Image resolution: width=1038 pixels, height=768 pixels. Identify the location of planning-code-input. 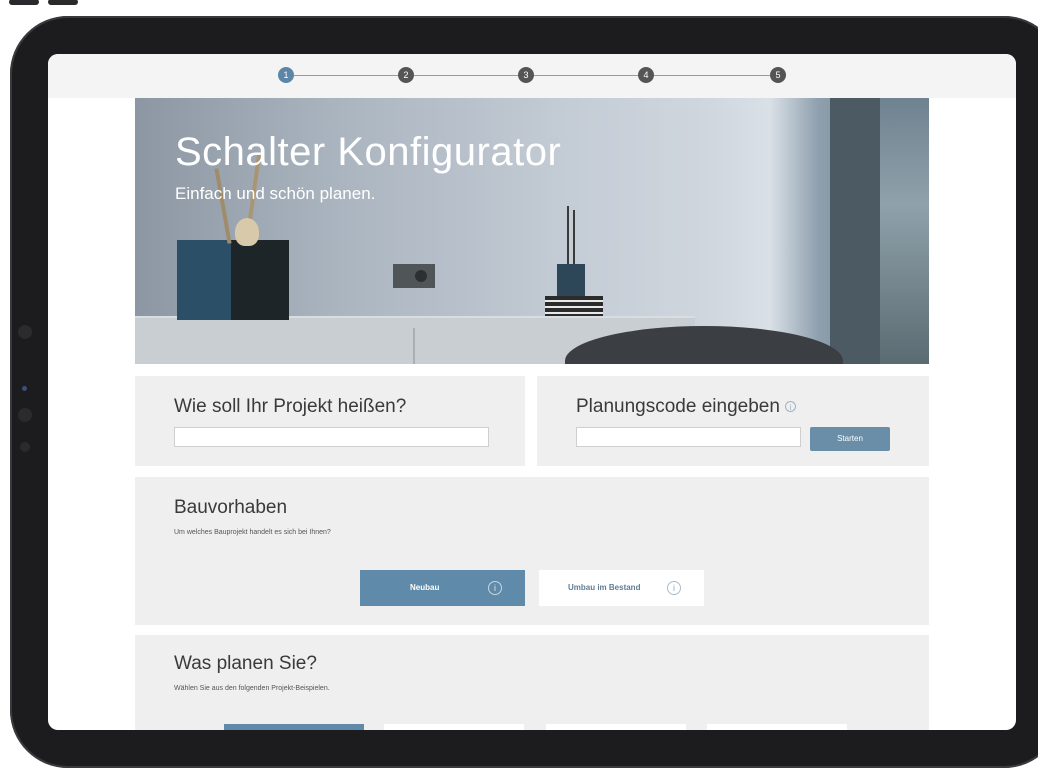
(688, 437).